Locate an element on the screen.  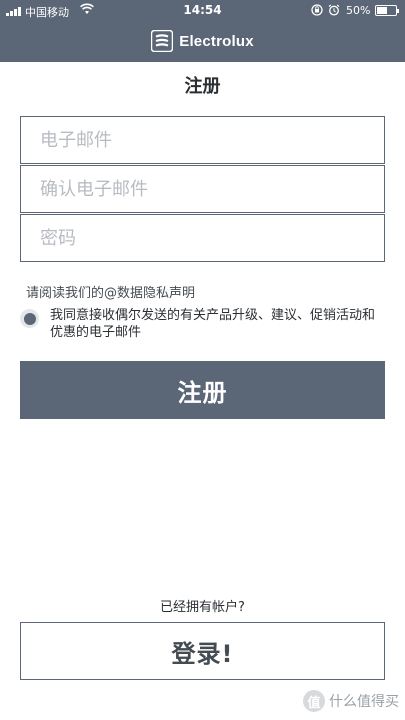
radio-selected-dot is located at coordinates (29, 318).